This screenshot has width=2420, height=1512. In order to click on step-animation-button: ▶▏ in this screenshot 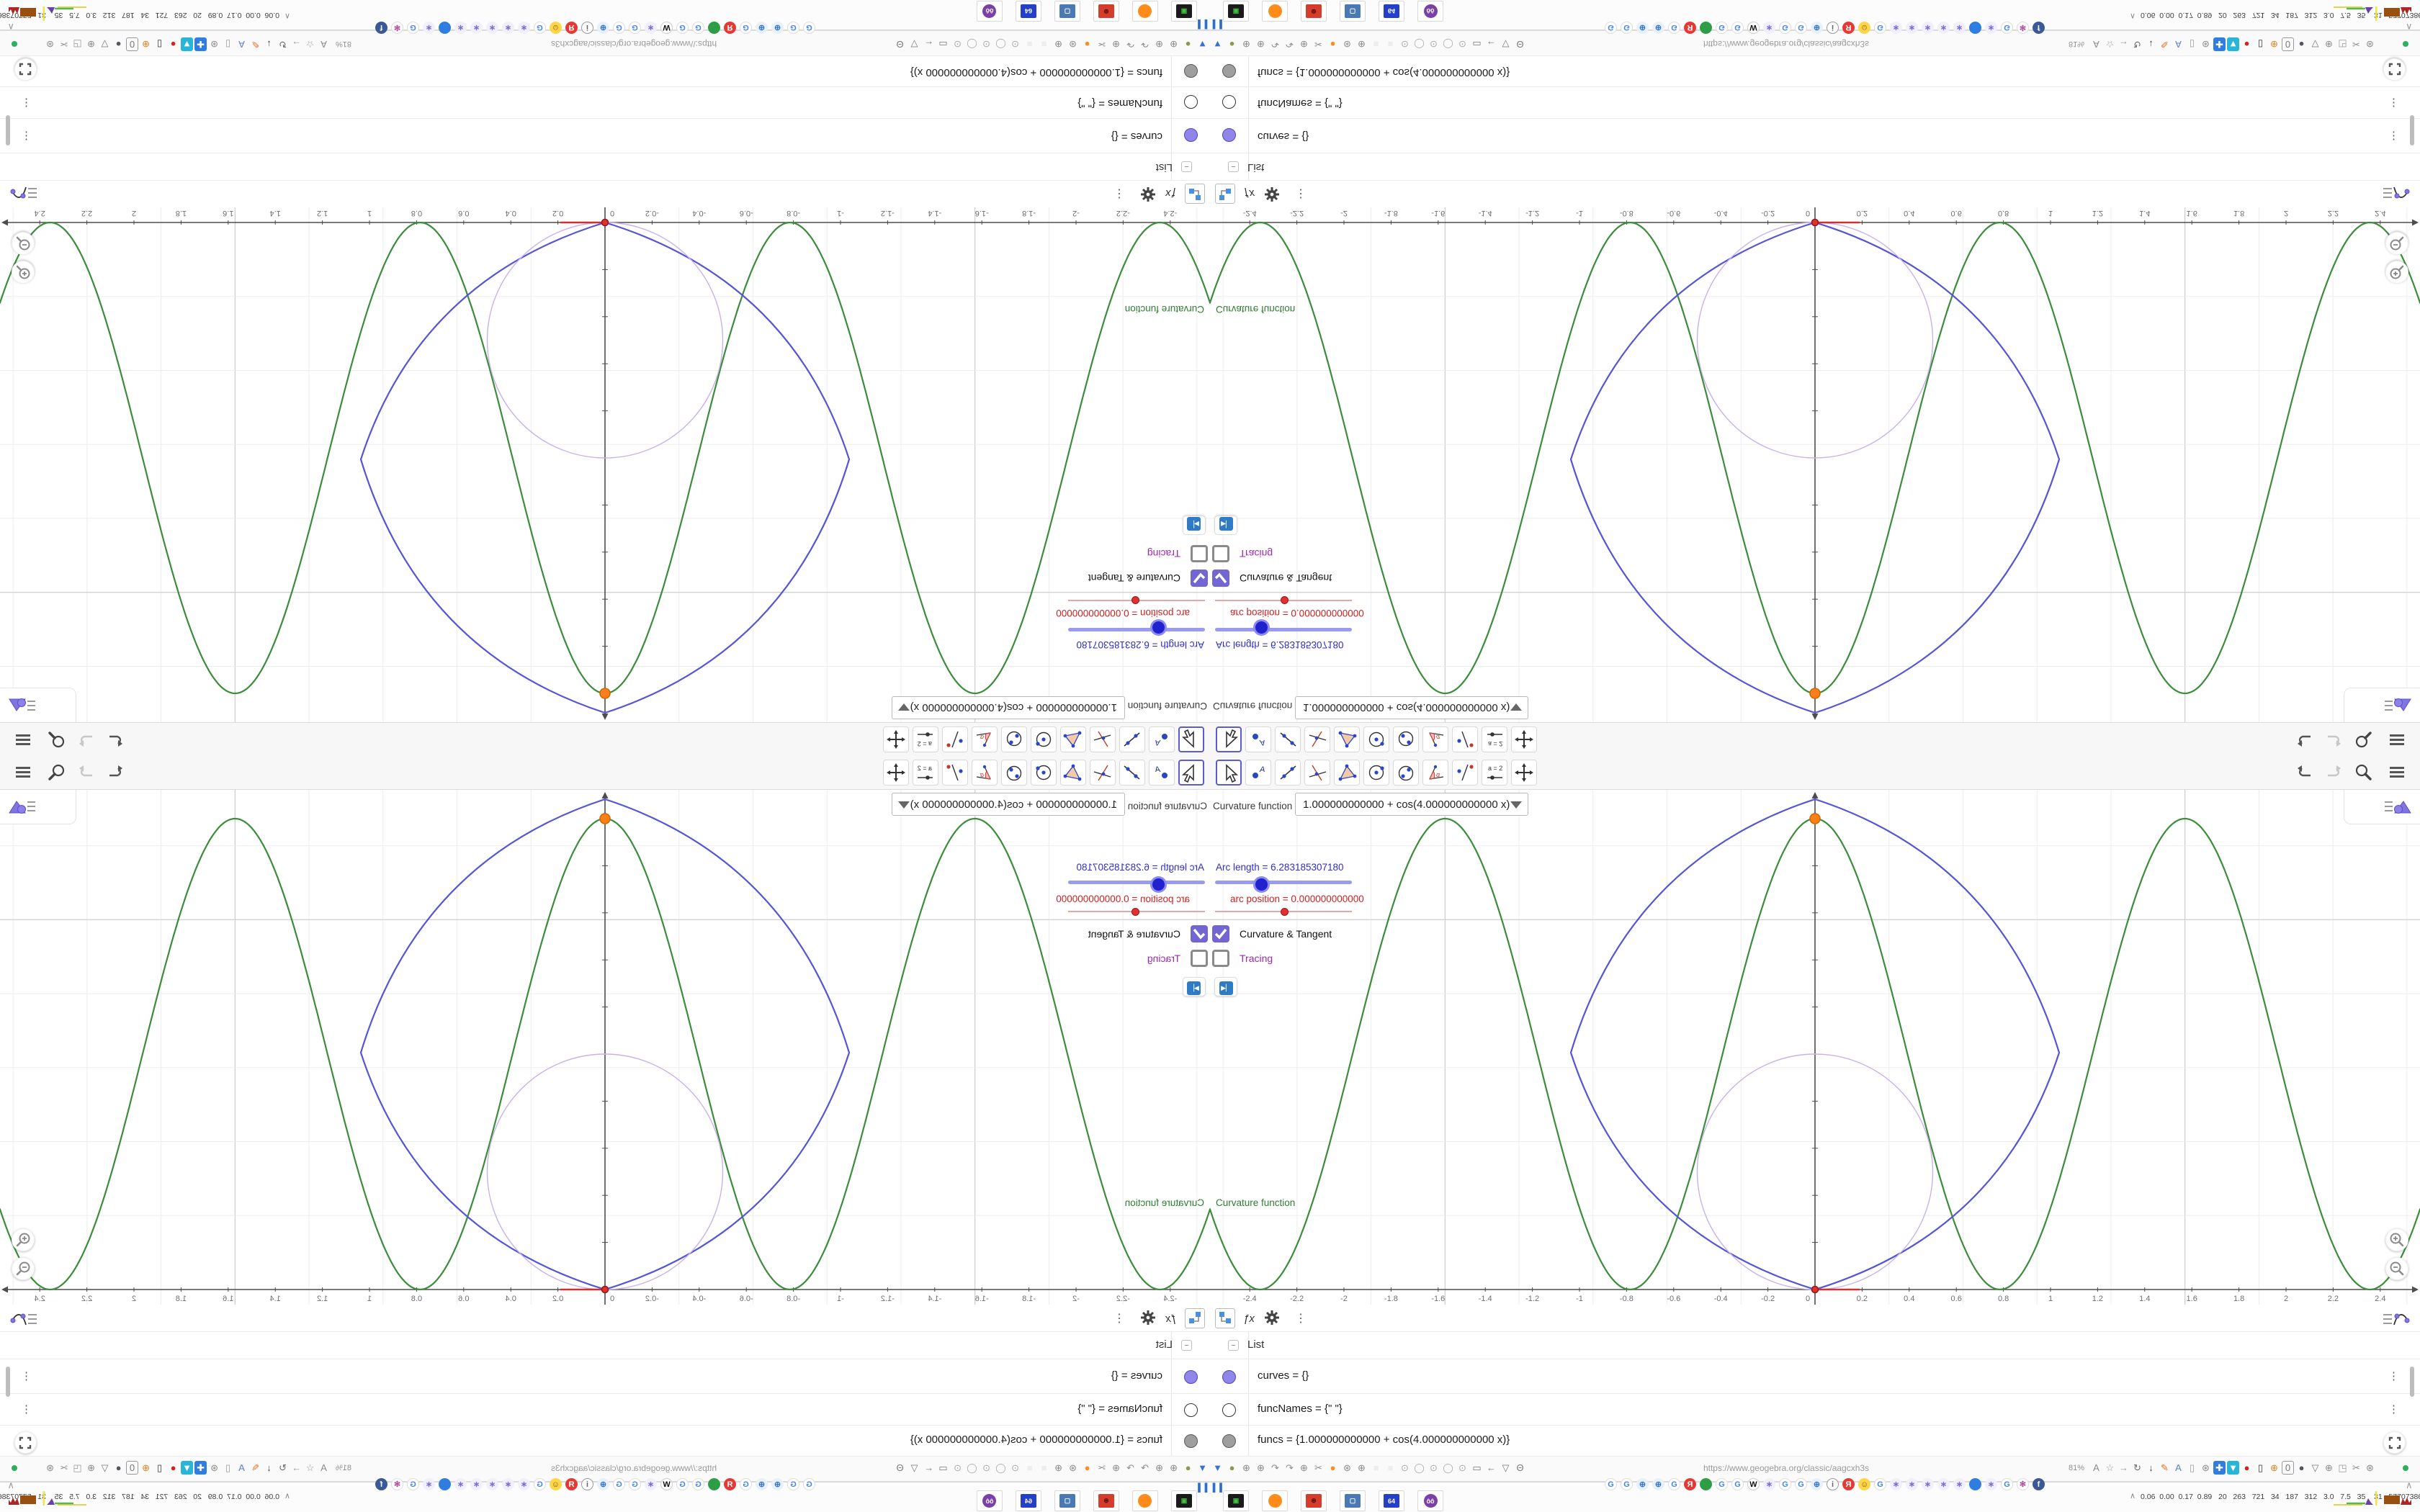, I will do `click(1225, 525)`.